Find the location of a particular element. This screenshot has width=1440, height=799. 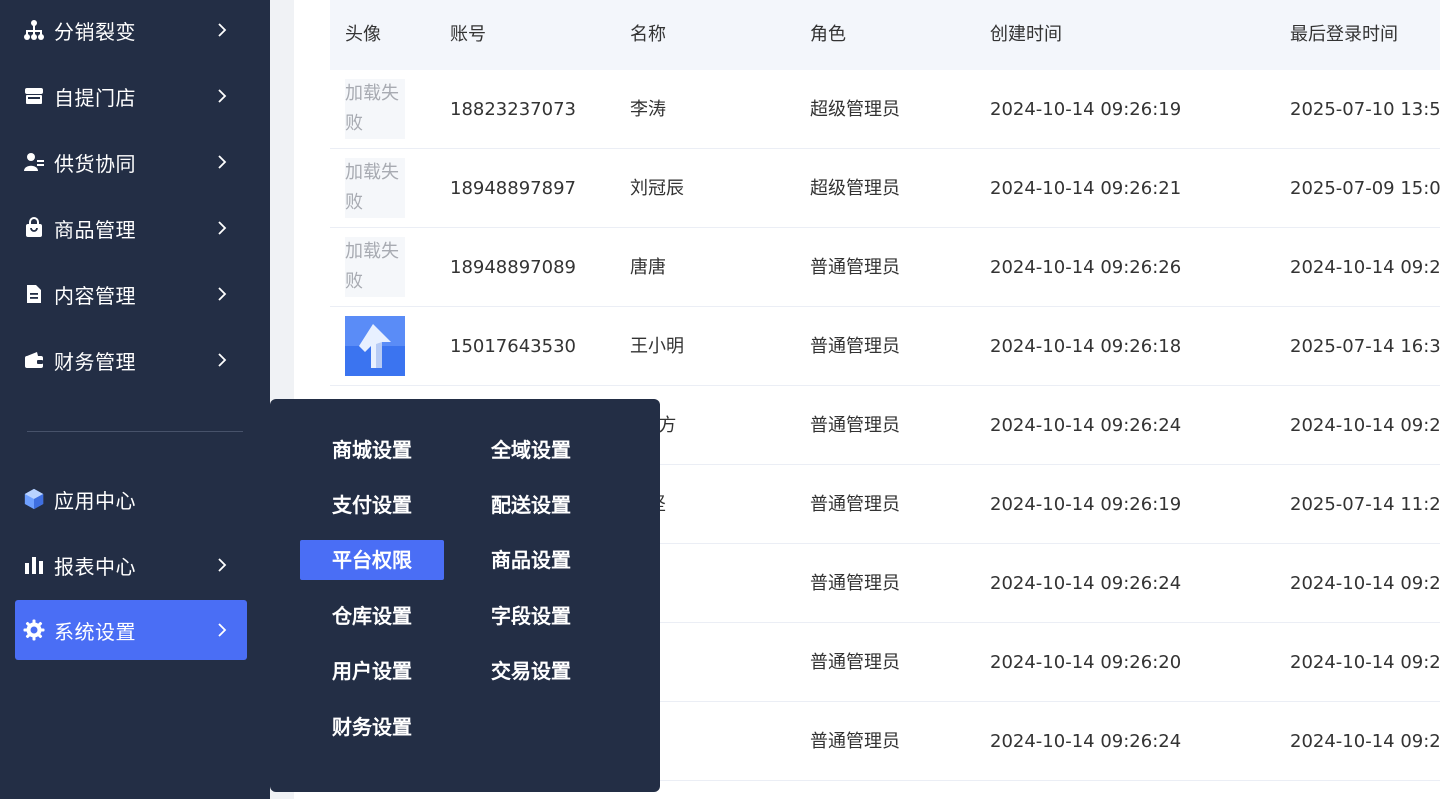

cell-account: 18948897089 is located at coordinates (513, 267).